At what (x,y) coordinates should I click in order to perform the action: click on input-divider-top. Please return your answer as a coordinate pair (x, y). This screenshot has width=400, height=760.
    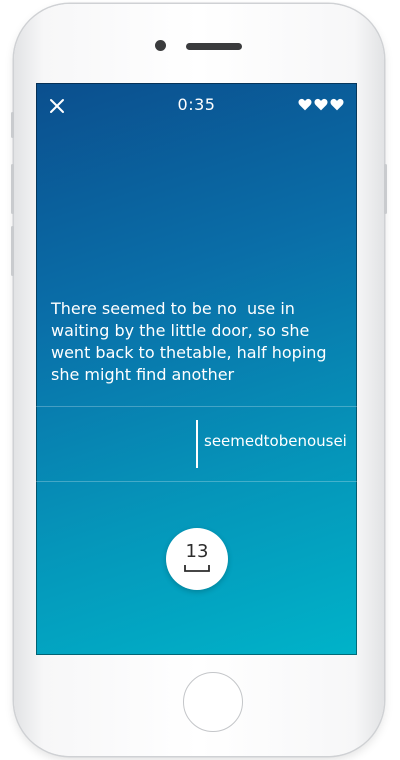
    Looking at the image, I should click on (196, 406).